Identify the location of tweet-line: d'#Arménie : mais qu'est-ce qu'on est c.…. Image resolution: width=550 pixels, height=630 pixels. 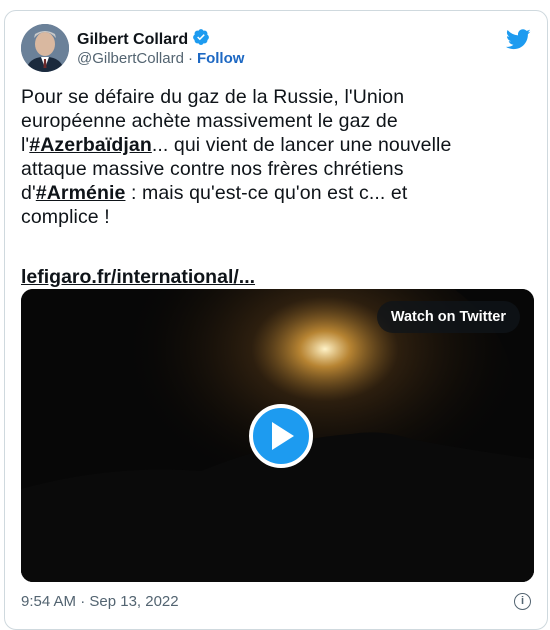
(214, 193).